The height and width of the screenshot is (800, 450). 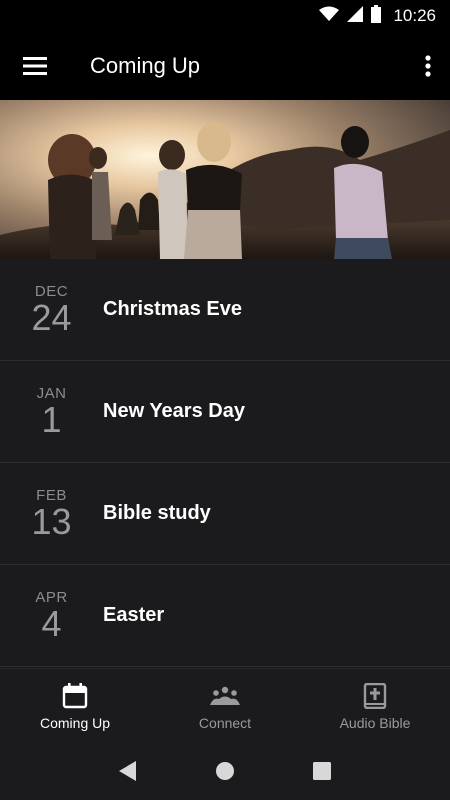 What do you see at coordinates (225, 16) in the screenshot?
I see `status-bar: 10:26` at bounding box center [225, 16].